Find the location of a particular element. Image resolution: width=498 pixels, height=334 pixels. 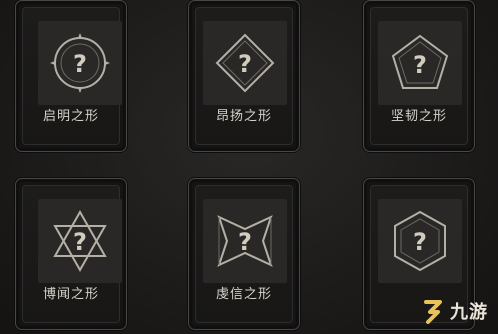

watermark-text: 九游 is located at coordinates (469, 312).